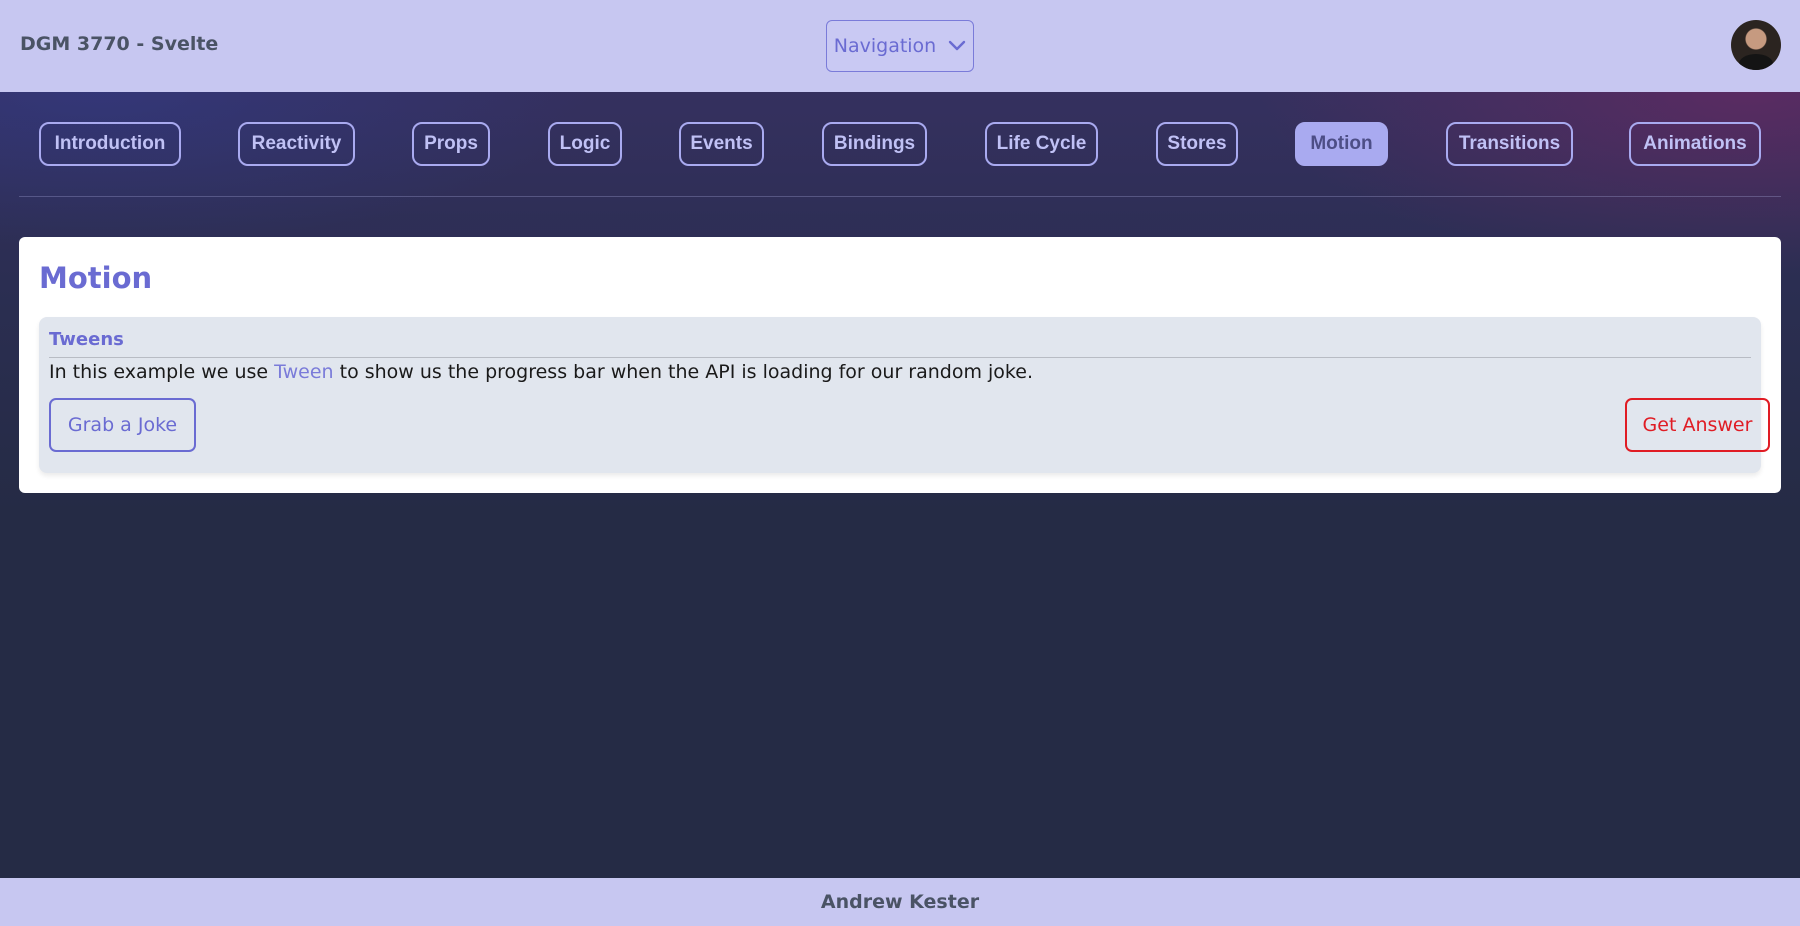  What do you see at coordinates (119, 44) in the screenshot?
I see `site-brand: DGM 3770 - Svelte` at bounding box center [119, 44].